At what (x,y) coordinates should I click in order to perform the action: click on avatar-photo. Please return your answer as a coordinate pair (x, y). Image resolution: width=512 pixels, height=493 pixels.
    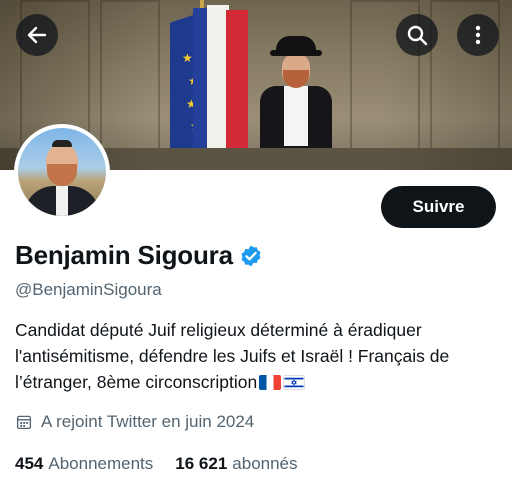
    Looking at the image, I should click on (62, 172).